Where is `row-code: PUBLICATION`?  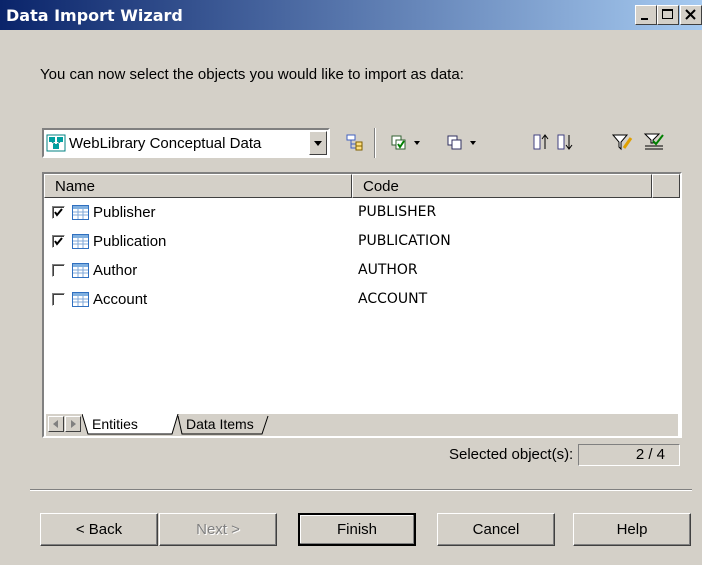 row-code: PUBLICATION is located at coordinates (404, 241).